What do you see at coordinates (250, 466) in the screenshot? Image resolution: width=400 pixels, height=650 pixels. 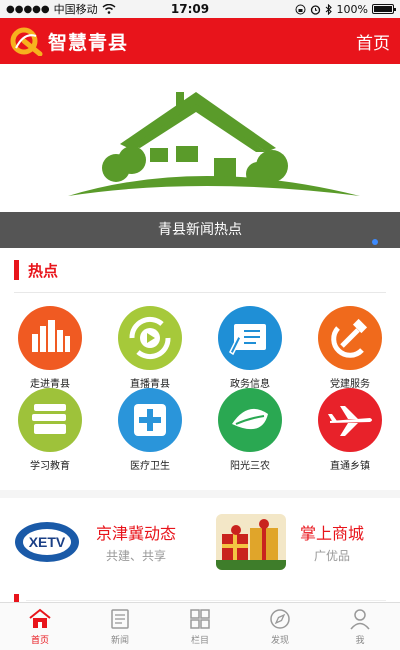 I see `grid-label: 阳光三农` at bounding box center [250, 466].